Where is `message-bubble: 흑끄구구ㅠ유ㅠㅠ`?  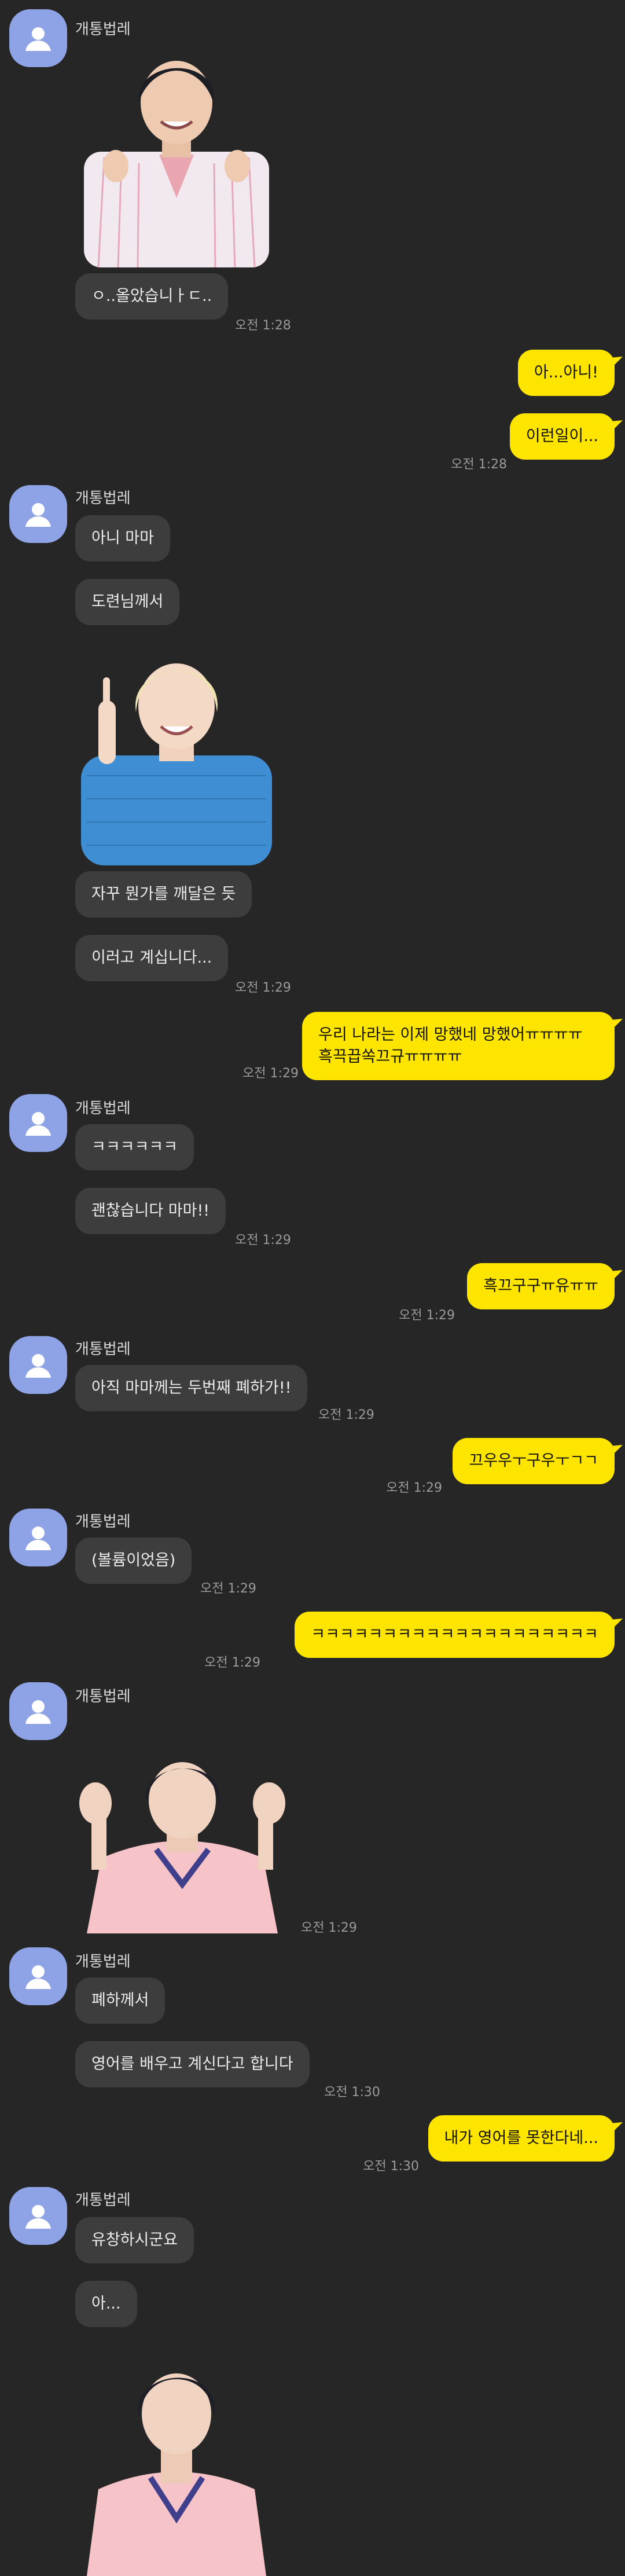 message-bubble: 흑끄구구ㅠ유ㅠㅠ is located at coordinates (541, 1286).